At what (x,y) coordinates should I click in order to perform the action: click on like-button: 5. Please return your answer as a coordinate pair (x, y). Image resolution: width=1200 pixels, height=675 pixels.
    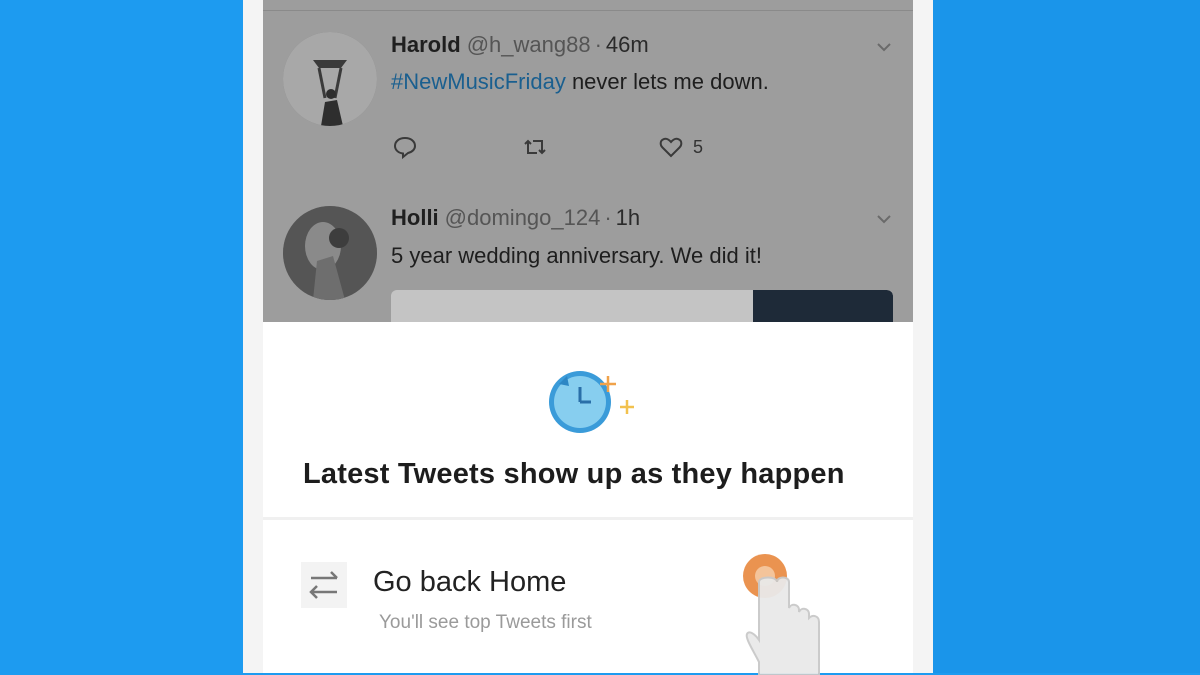
    Looking at the image, I should click on (680, 147).